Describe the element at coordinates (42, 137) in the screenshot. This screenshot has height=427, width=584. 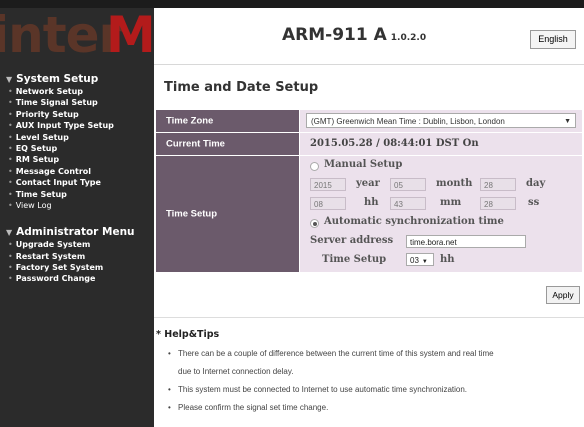
I see `sidebar-item-label: Level Setup` at that location.